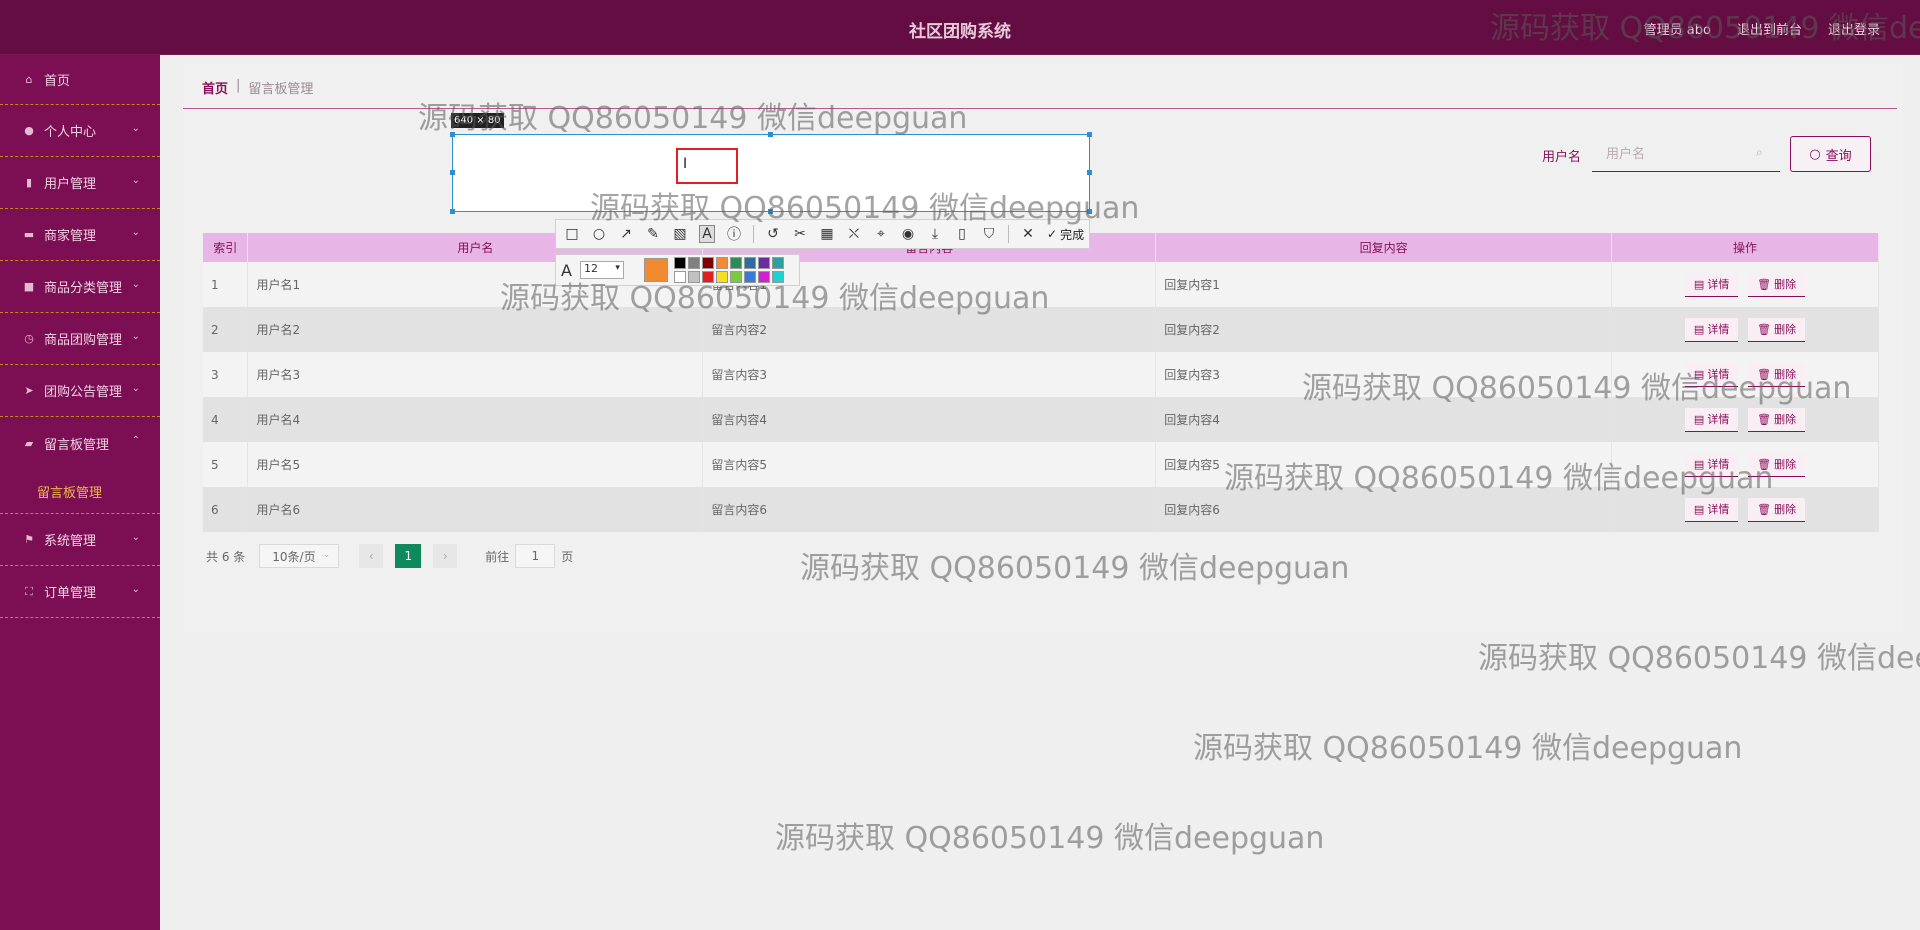 This screenshot has height=930, width=1920. Describe the element at coordinates (962, 234) in the screenshot. I see `long-capture-icon: ▯` at that location.